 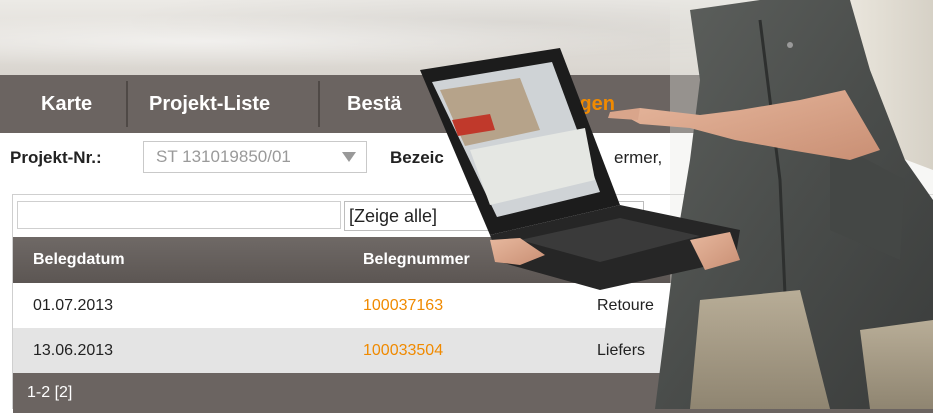 What do you see at coordinates (403, 305) in the screenshot?
I see `row-number-link: 100037163` at bounding box center [403, 305].